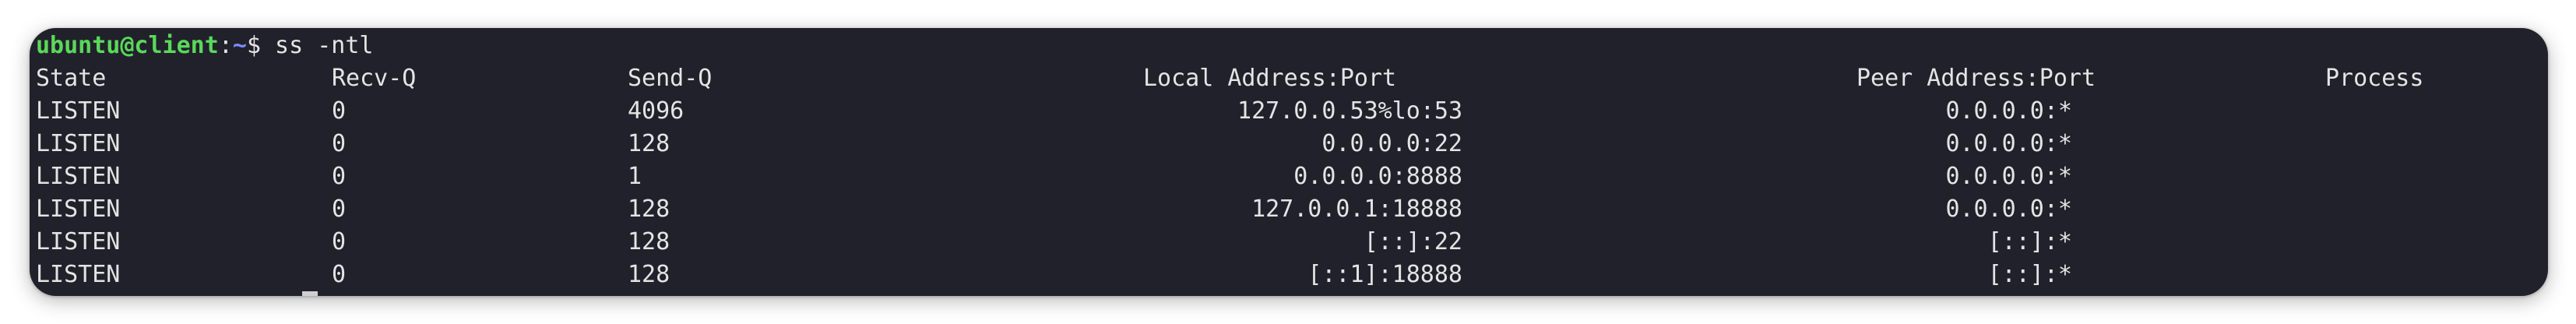  Describe the element at coordinates (225, 45) in the screenshot. I see `prompt-colon: :` at that location.